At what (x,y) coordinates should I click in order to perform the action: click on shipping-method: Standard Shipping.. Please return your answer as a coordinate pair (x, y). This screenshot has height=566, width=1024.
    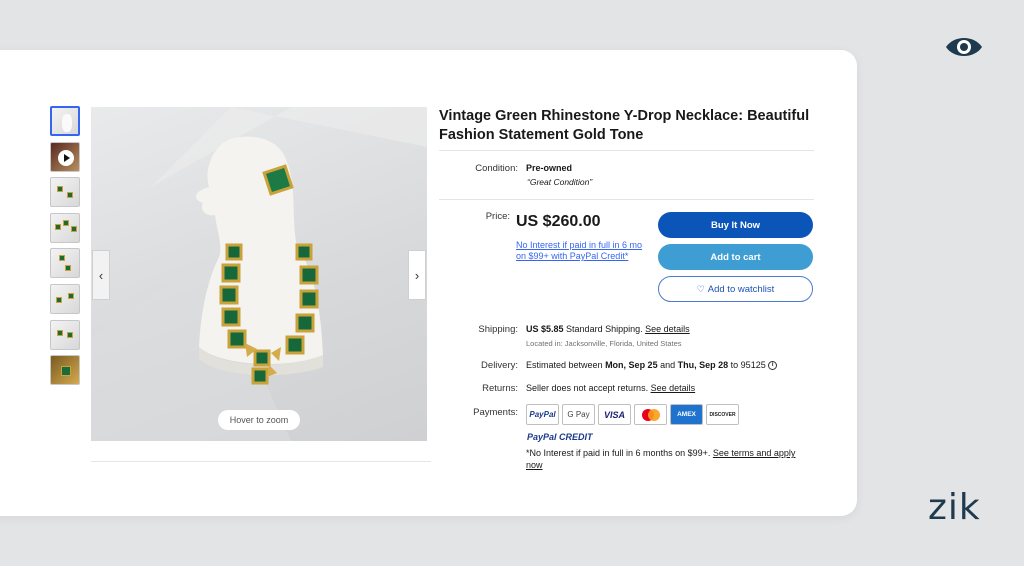
    Looking at the image, I should click on (604, 329).